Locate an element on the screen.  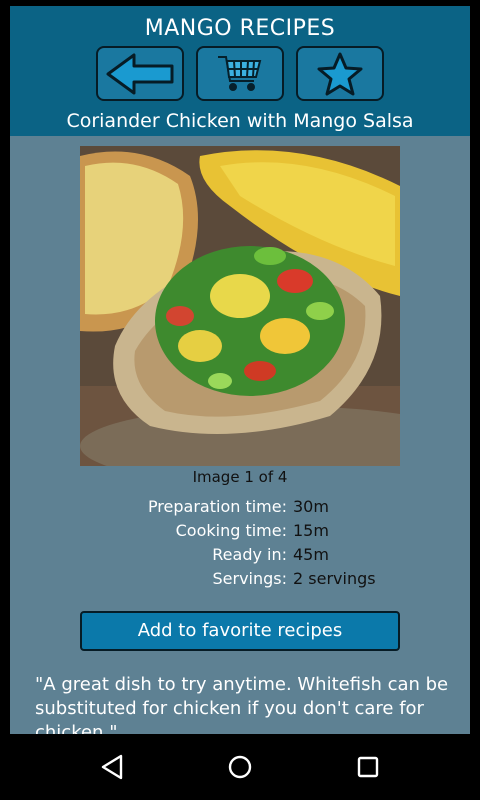
servings-label: Servings: is located at coordinates (249, 578).